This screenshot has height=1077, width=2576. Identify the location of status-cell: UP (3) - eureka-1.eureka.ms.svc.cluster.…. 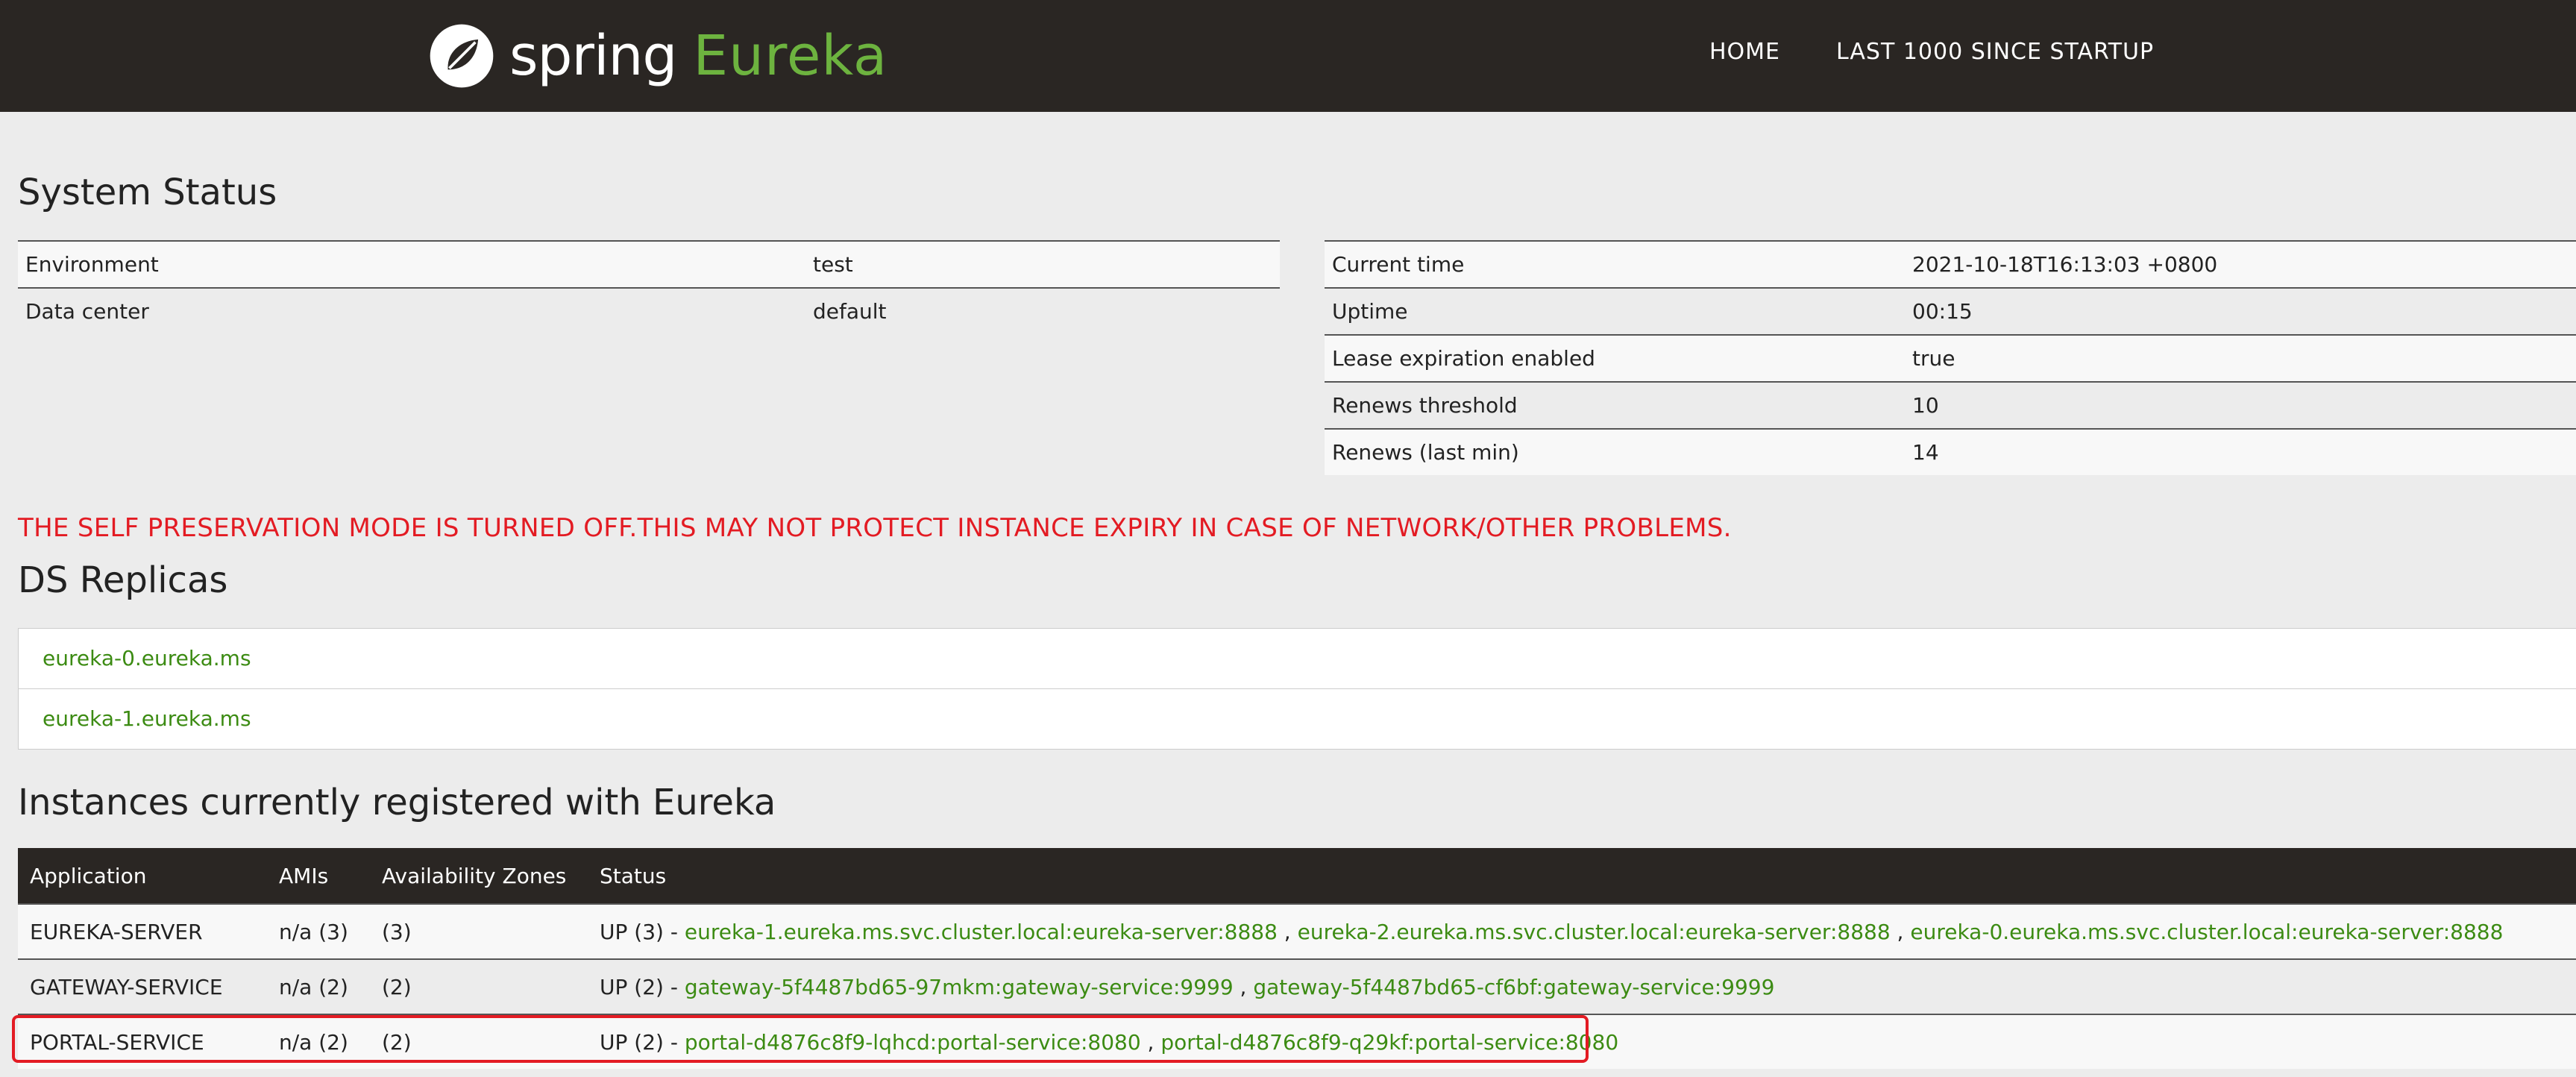
(1582, 931).